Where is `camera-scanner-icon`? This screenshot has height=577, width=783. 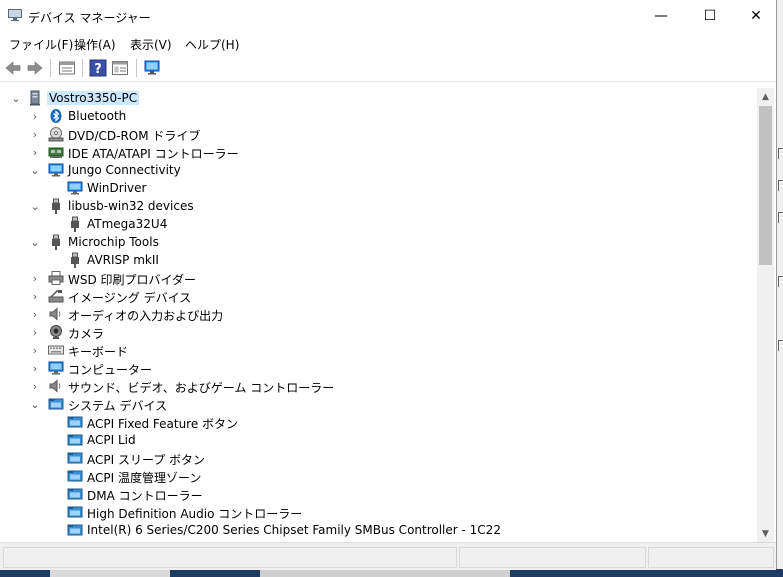
camera-scanner-icon is located at coordinates (56, 296).